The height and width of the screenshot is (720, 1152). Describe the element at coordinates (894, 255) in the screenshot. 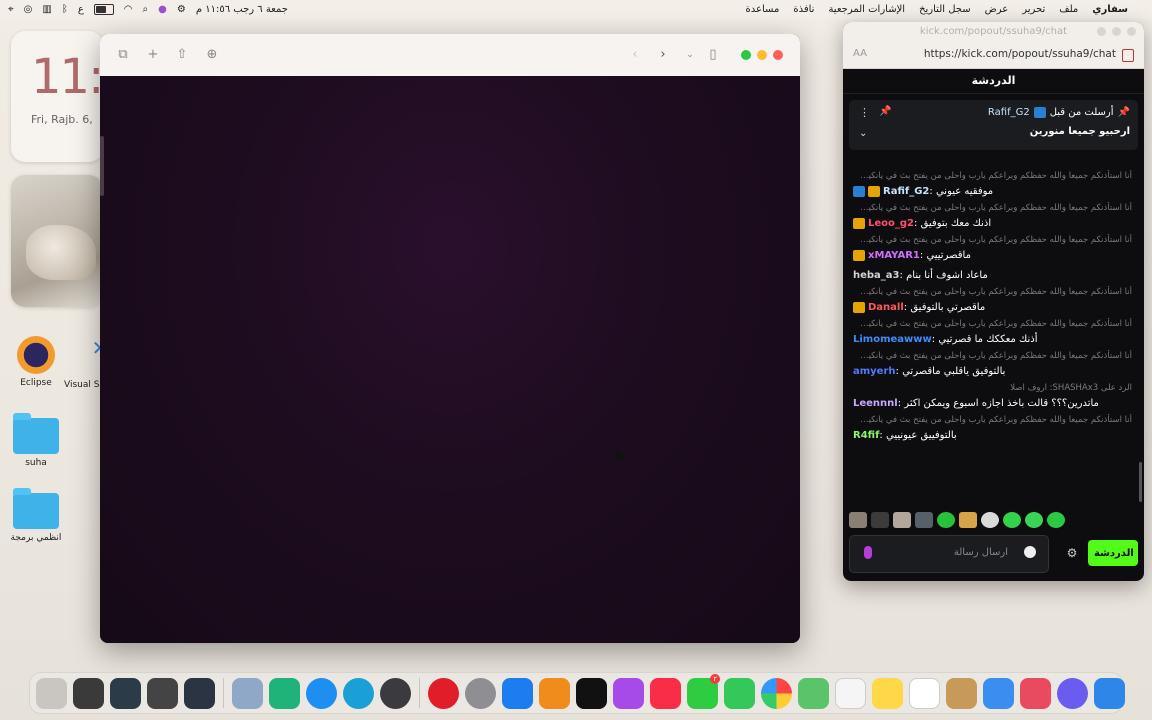

I see `chat-username: xMAYAR1` at that location.